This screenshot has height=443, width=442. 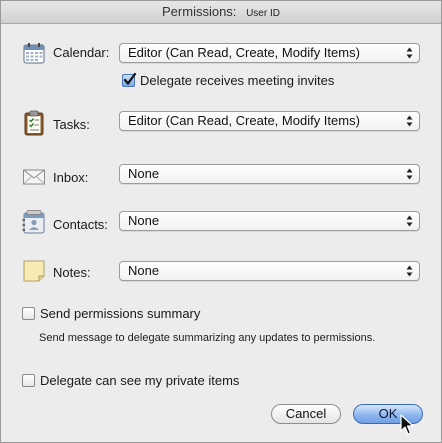 I want to click on tasks-label: Tasks:, so click(x=71, y=124).